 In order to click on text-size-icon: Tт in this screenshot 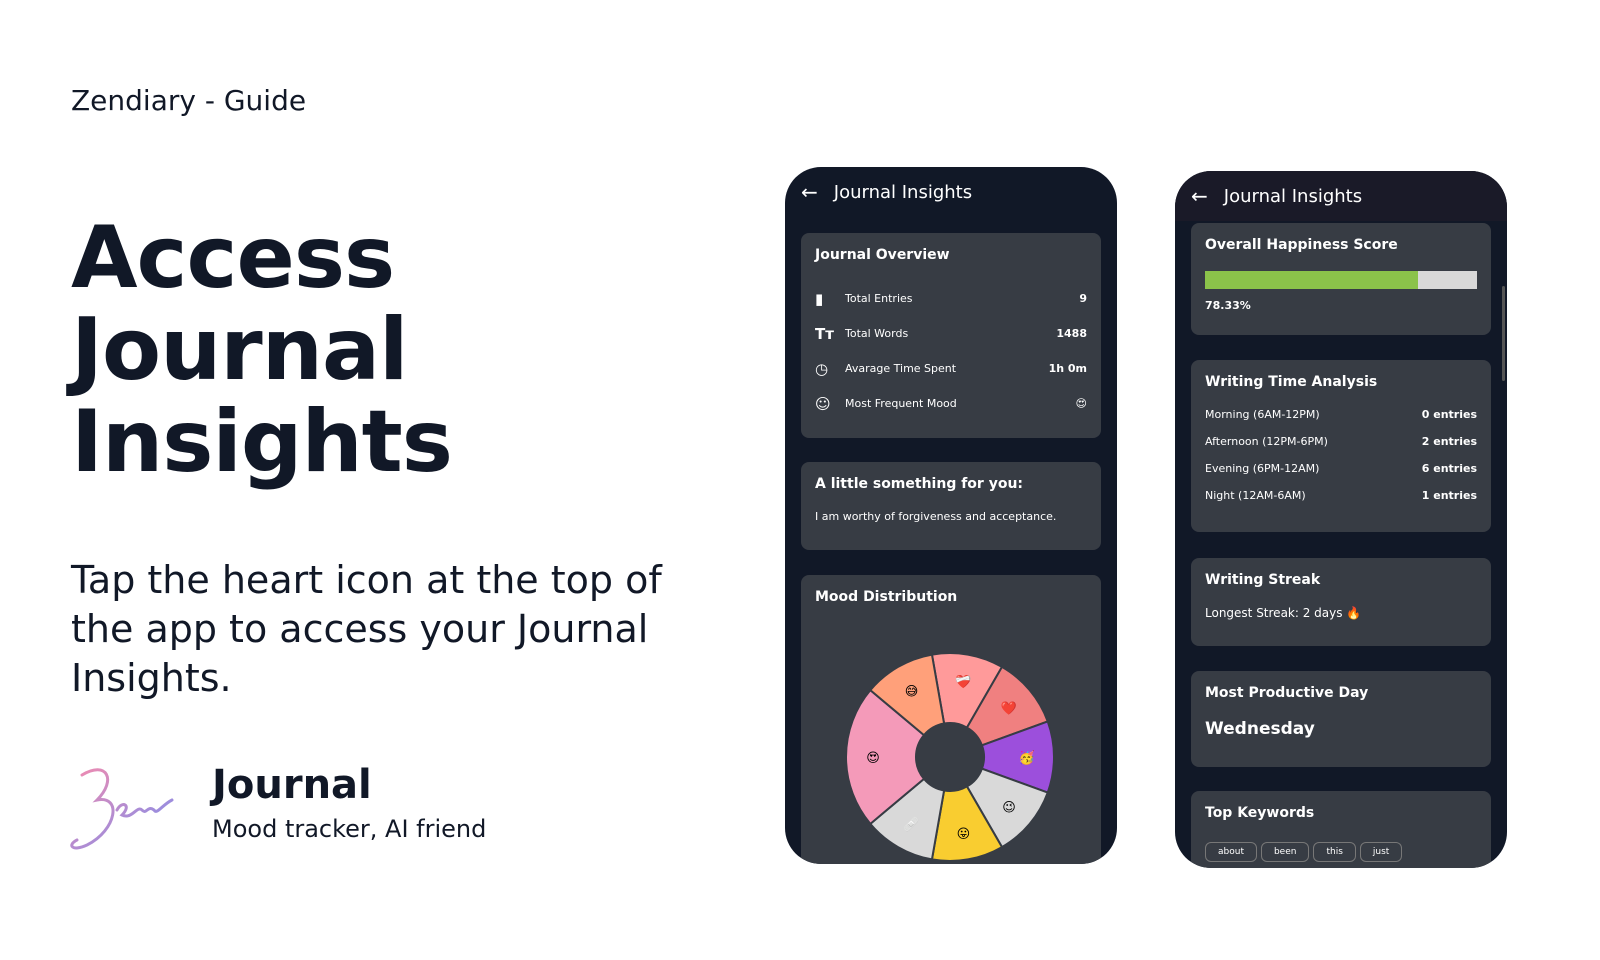, I will do `click(824, 333)`.